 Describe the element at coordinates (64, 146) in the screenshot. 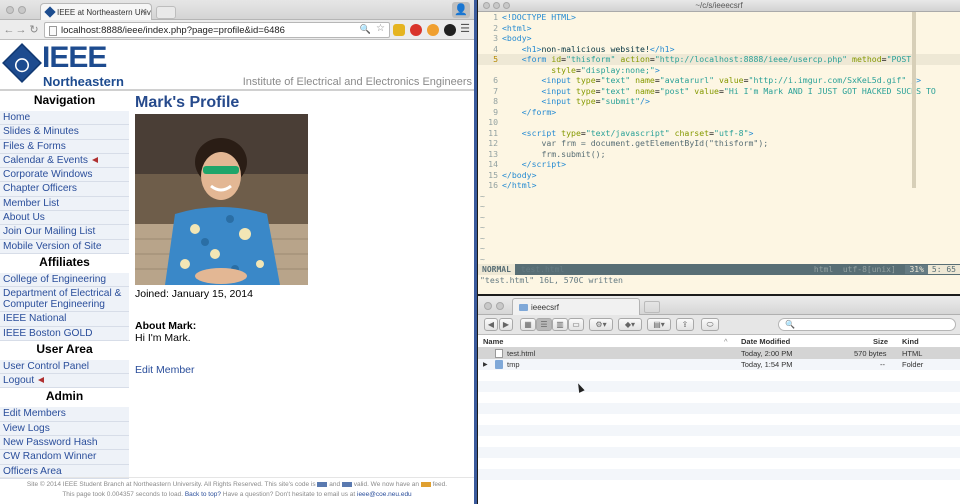

I see `nav-item-files: Files & Forms` at that location.